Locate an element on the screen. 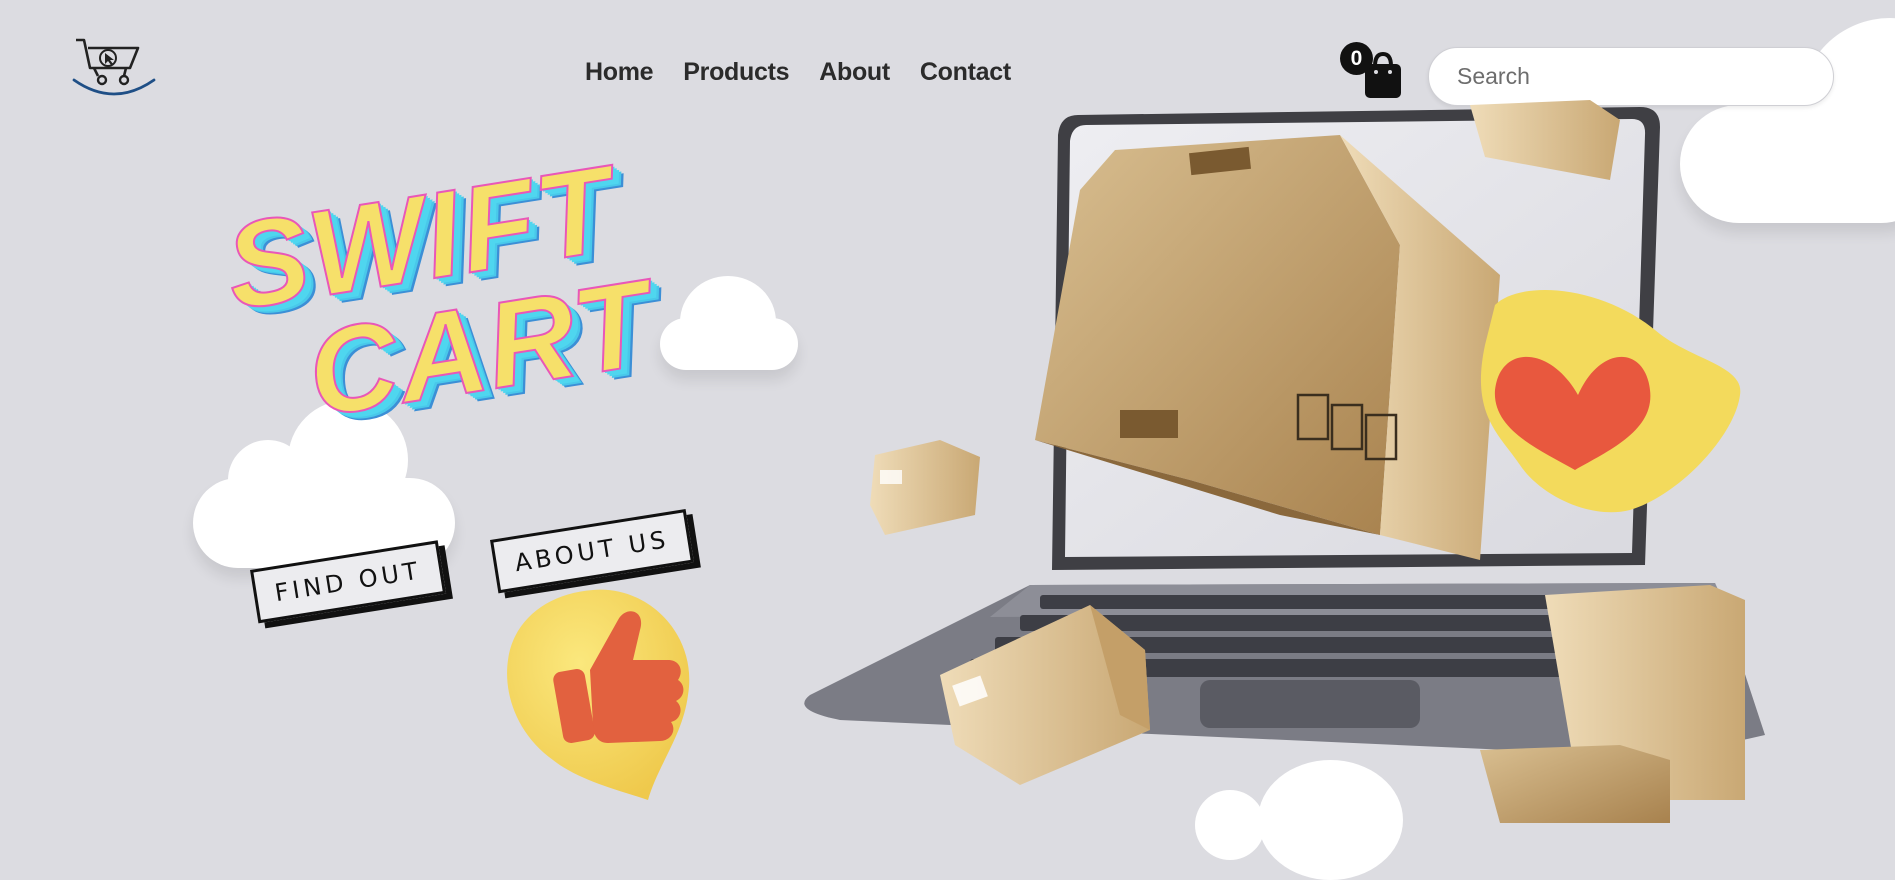 Image resolution: width=1895 pixels, height=880 pixels. main-navigation: Home Products About Contact is located at coordinates (798, 72).